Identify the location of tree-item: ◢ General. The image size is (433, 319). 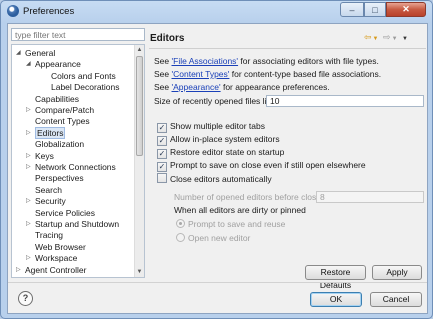
(35, 53).